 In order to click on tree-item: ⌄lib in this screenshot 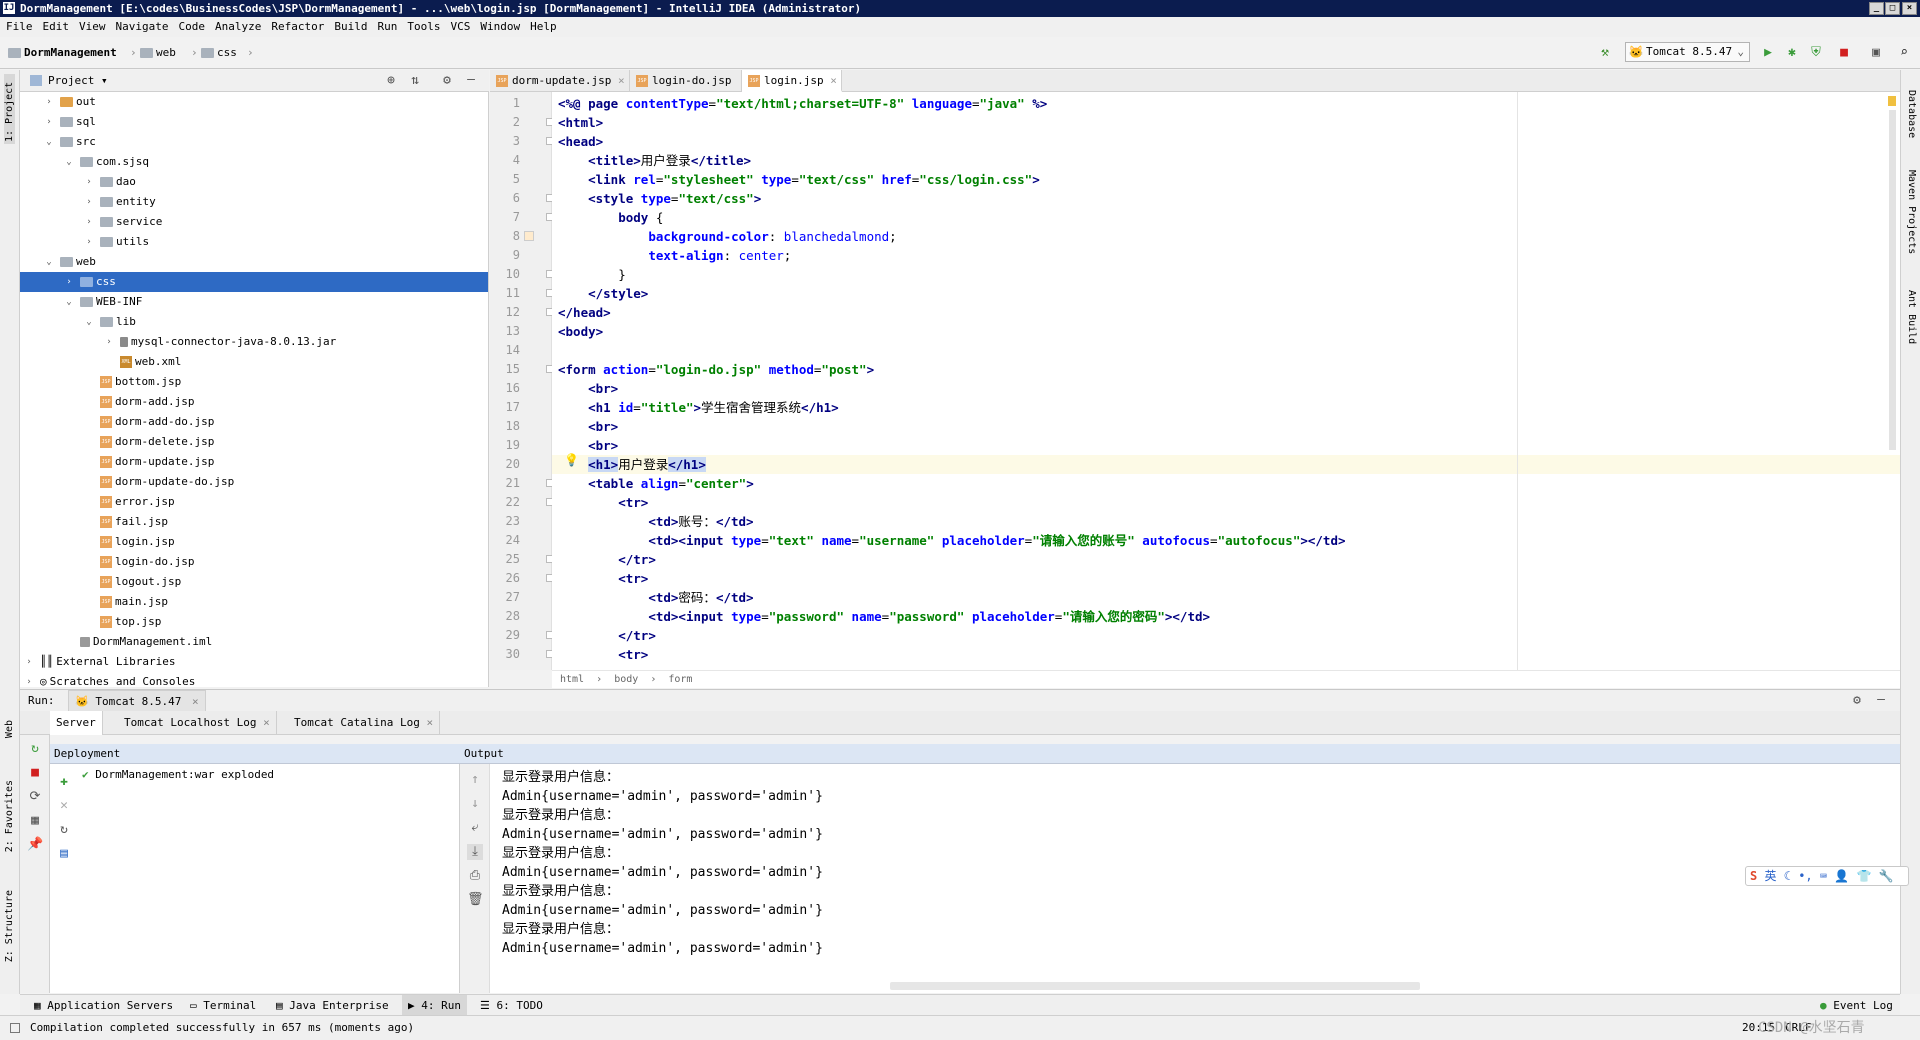, I will do `click(254, 322)`.